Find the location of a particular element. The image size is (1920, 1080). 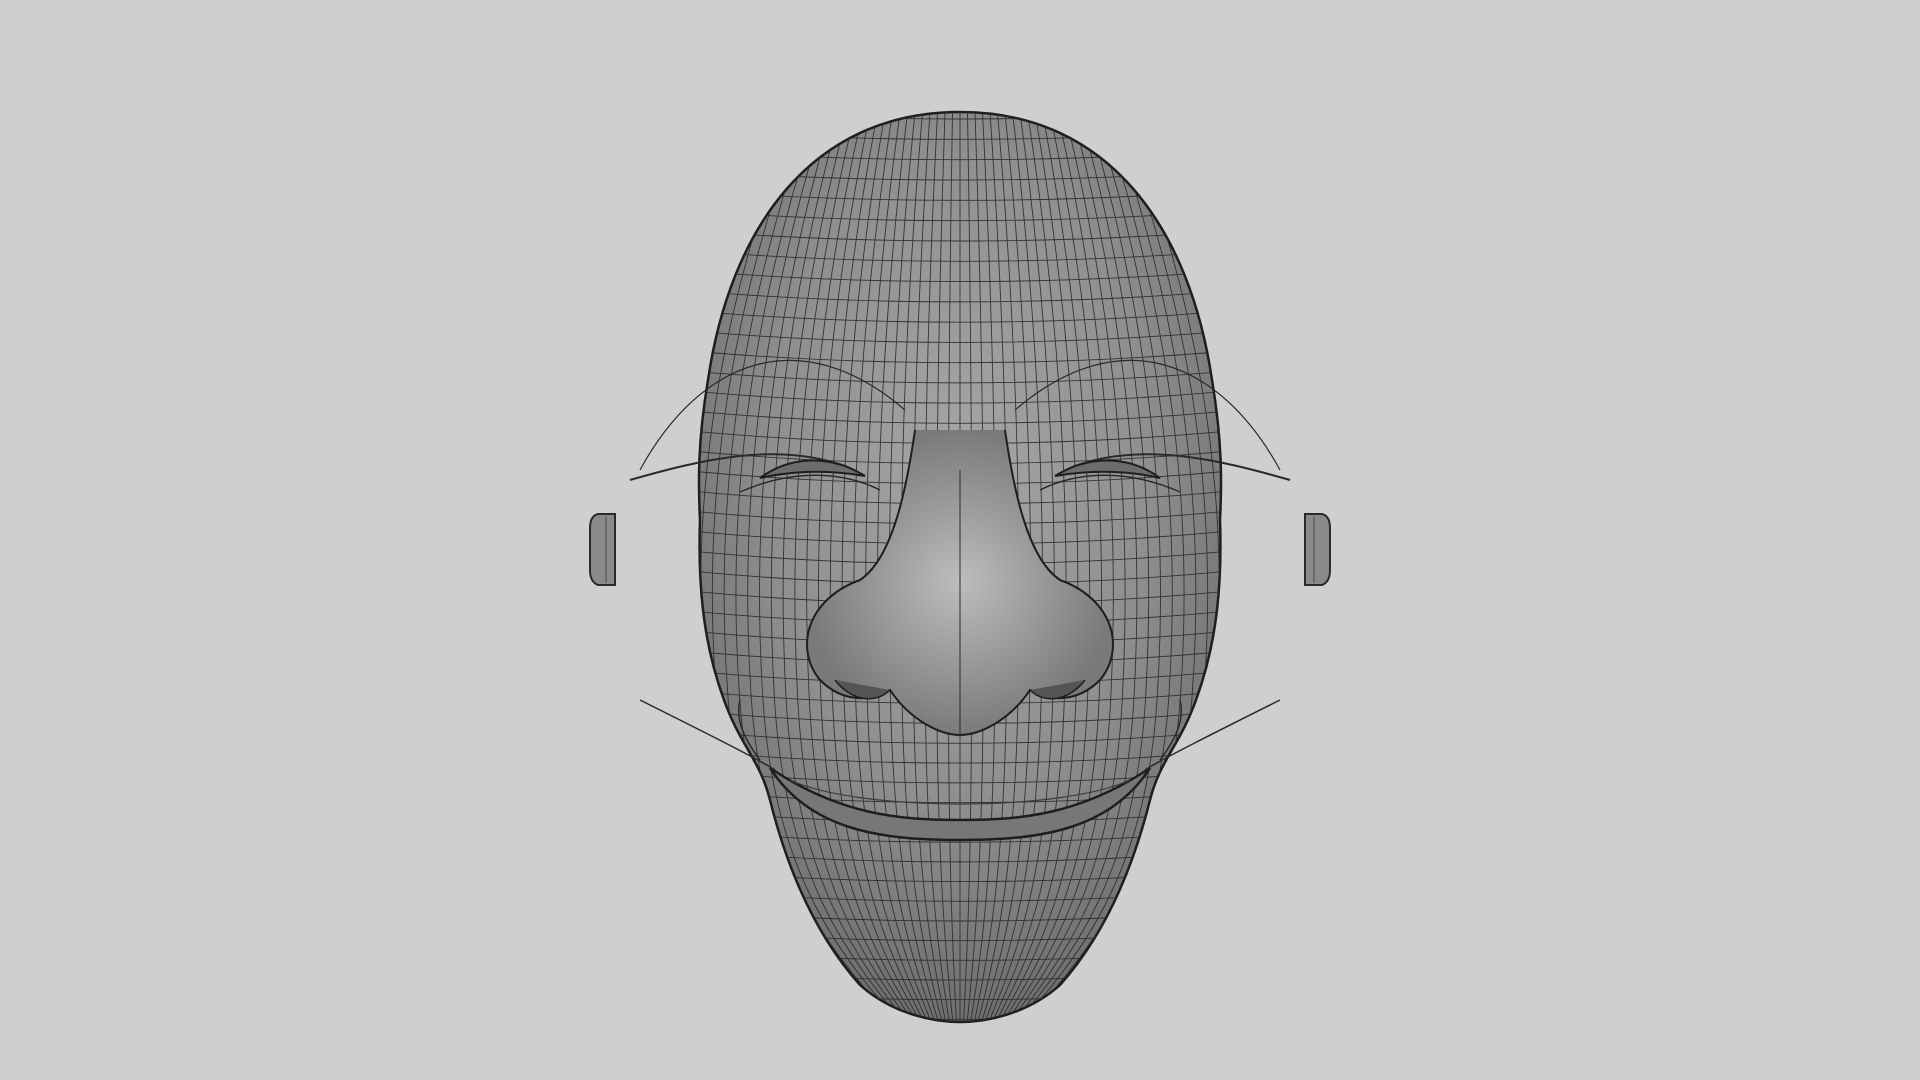

right-strap-tab is located at coordinates (1317, 549).